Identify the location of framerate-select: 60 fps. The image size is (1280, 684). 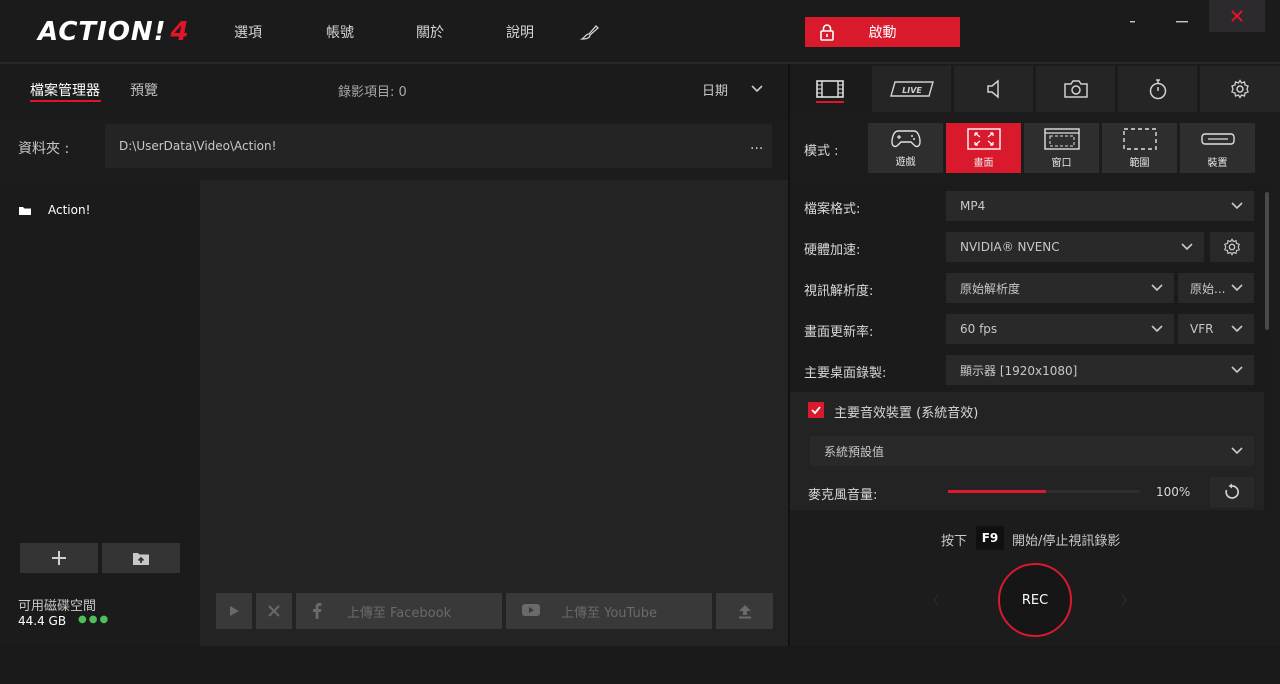
(1060, 329).